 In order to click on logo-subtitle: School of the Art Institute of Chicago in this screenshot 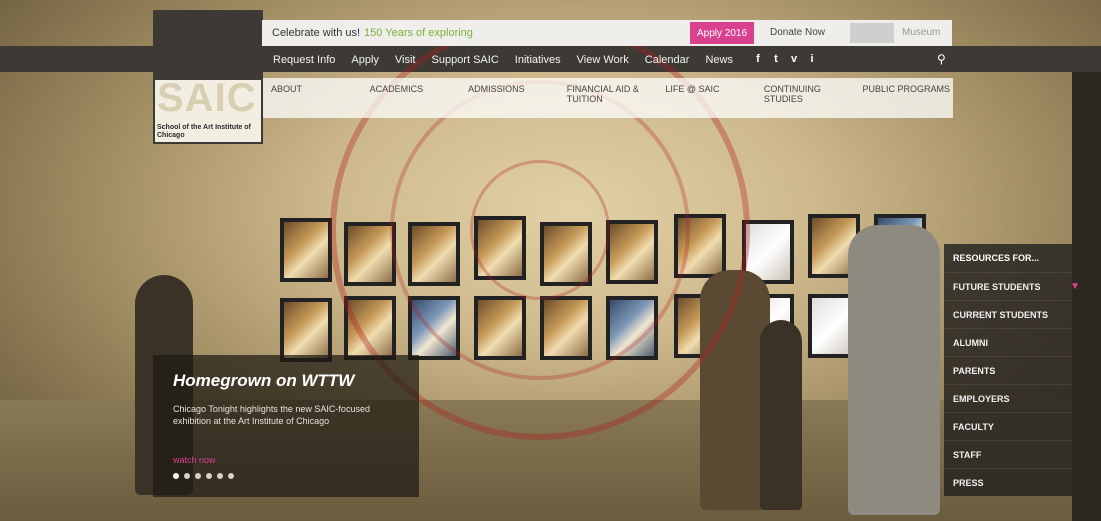, I will do `click(204, 131)`.